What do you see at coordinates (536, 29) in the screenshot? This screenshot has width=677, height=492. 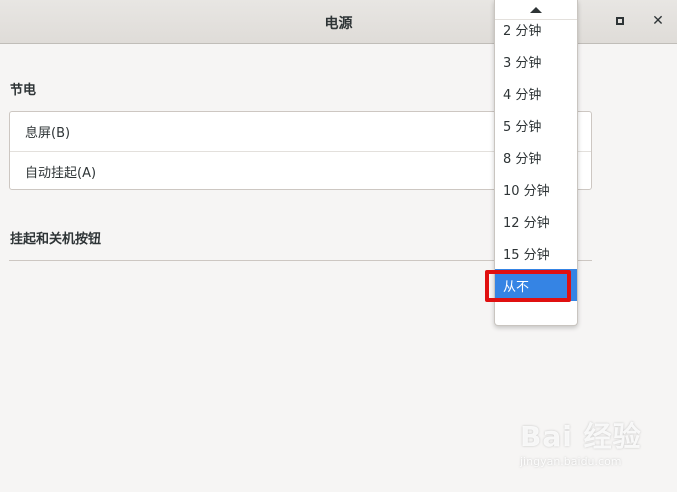 I see `option-2-min: 2 分钟` at bounding box center [536, 29].